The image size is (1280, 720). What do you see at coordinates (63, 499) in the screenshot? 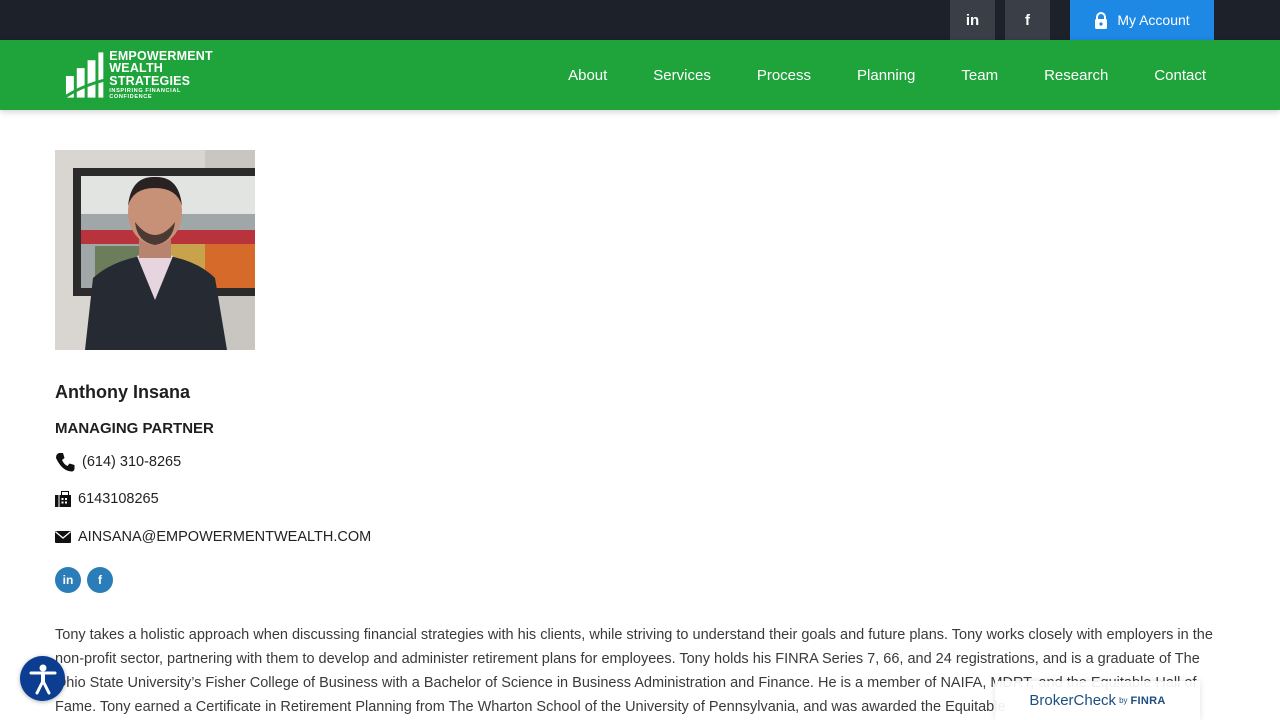
I see `fax-icon` at bounding box center [63, 499].